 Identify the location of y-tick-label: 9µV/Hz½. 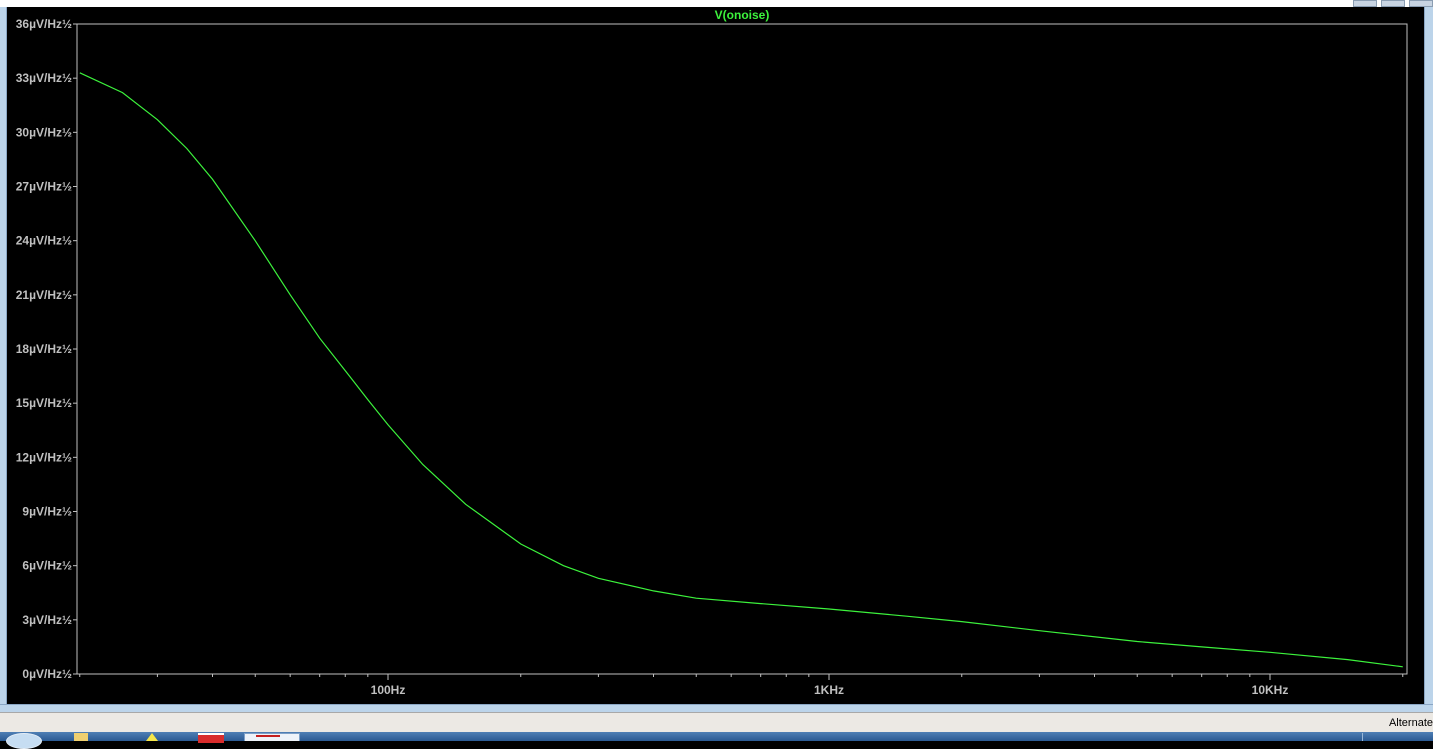
(47, 512).